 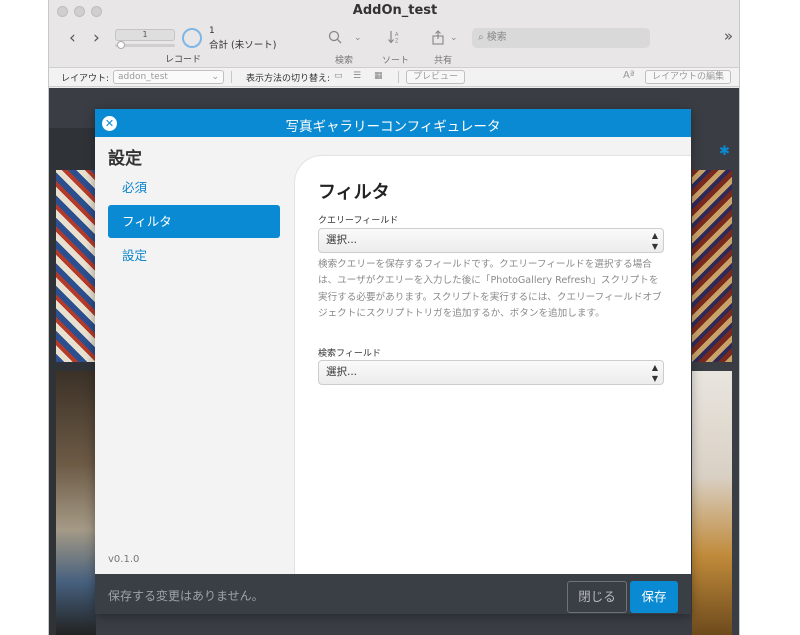 I want to click on layout-select: addon_test ⌄, so click(x=168, y=77).